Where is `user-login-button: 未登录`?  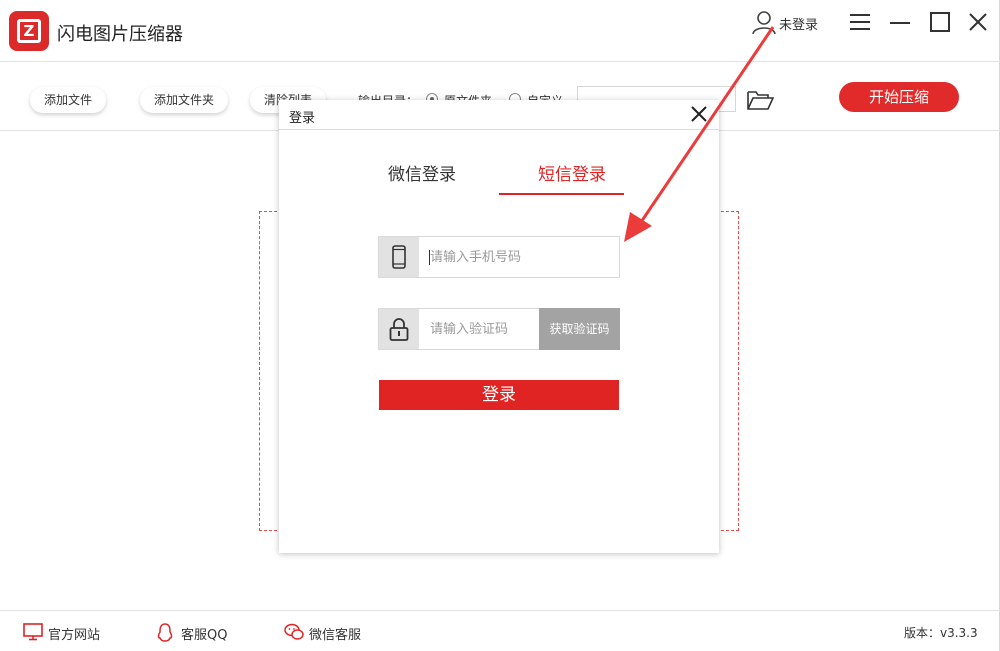 user-login-button: 未登录 is located at coordinates (789, 22).